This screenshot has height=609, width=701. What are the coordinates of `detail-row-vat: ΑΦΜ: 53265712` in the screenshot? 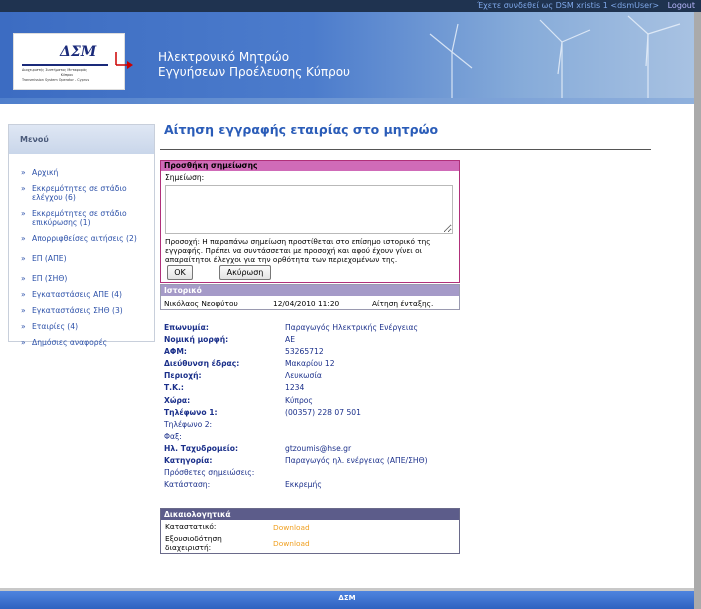 It's located at (244, 352).